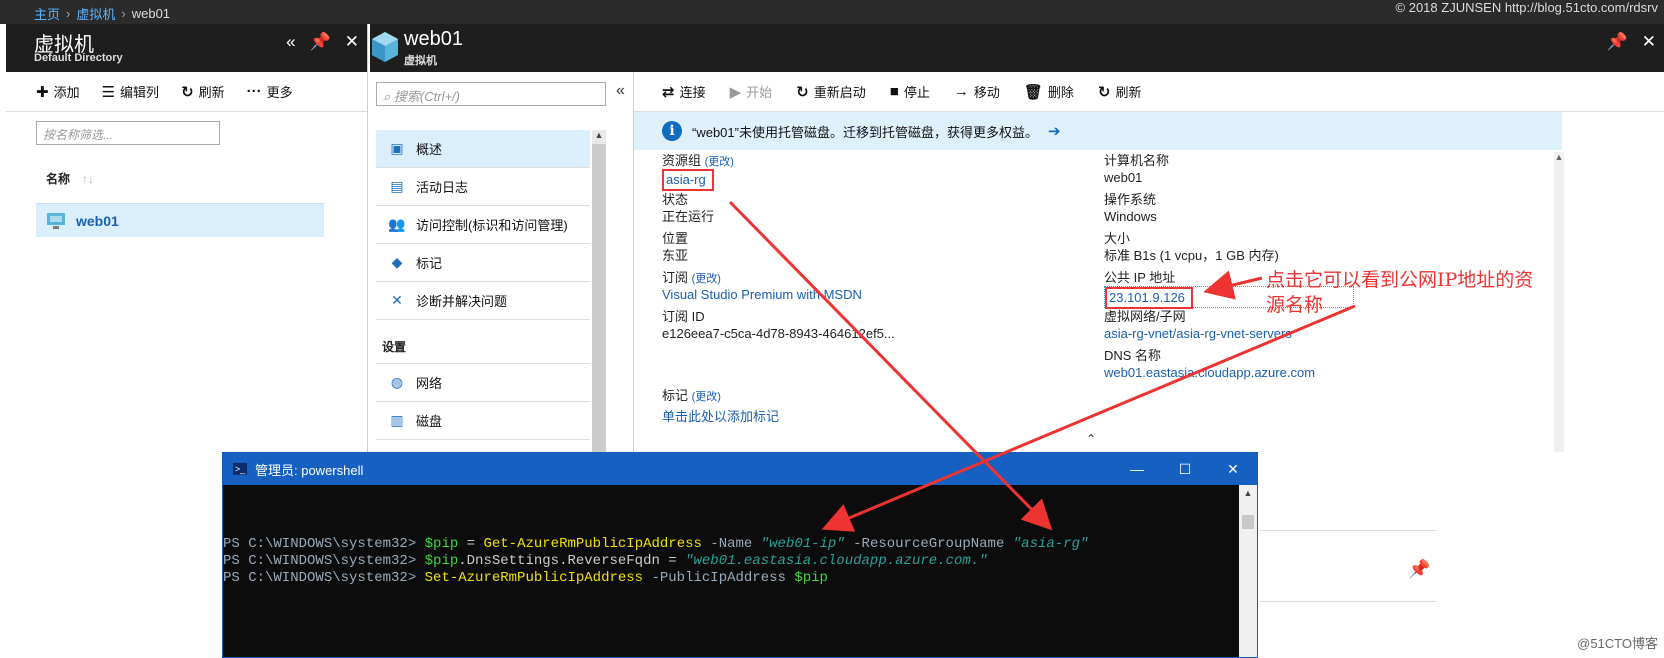 Image resolution: width=1664 pixels, height=658 pixels. I want to click on public-ip-link: 23.101.9.126, so click(1149, 298).